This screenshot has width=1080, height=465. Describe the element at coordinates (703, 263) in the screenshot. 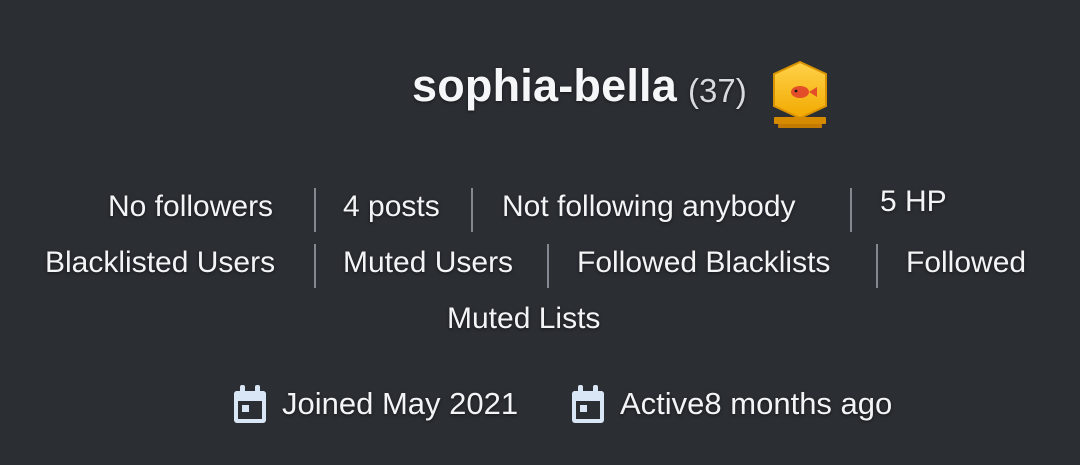

I see `followed-blacklists-link: Followed Blacklists` at that location.